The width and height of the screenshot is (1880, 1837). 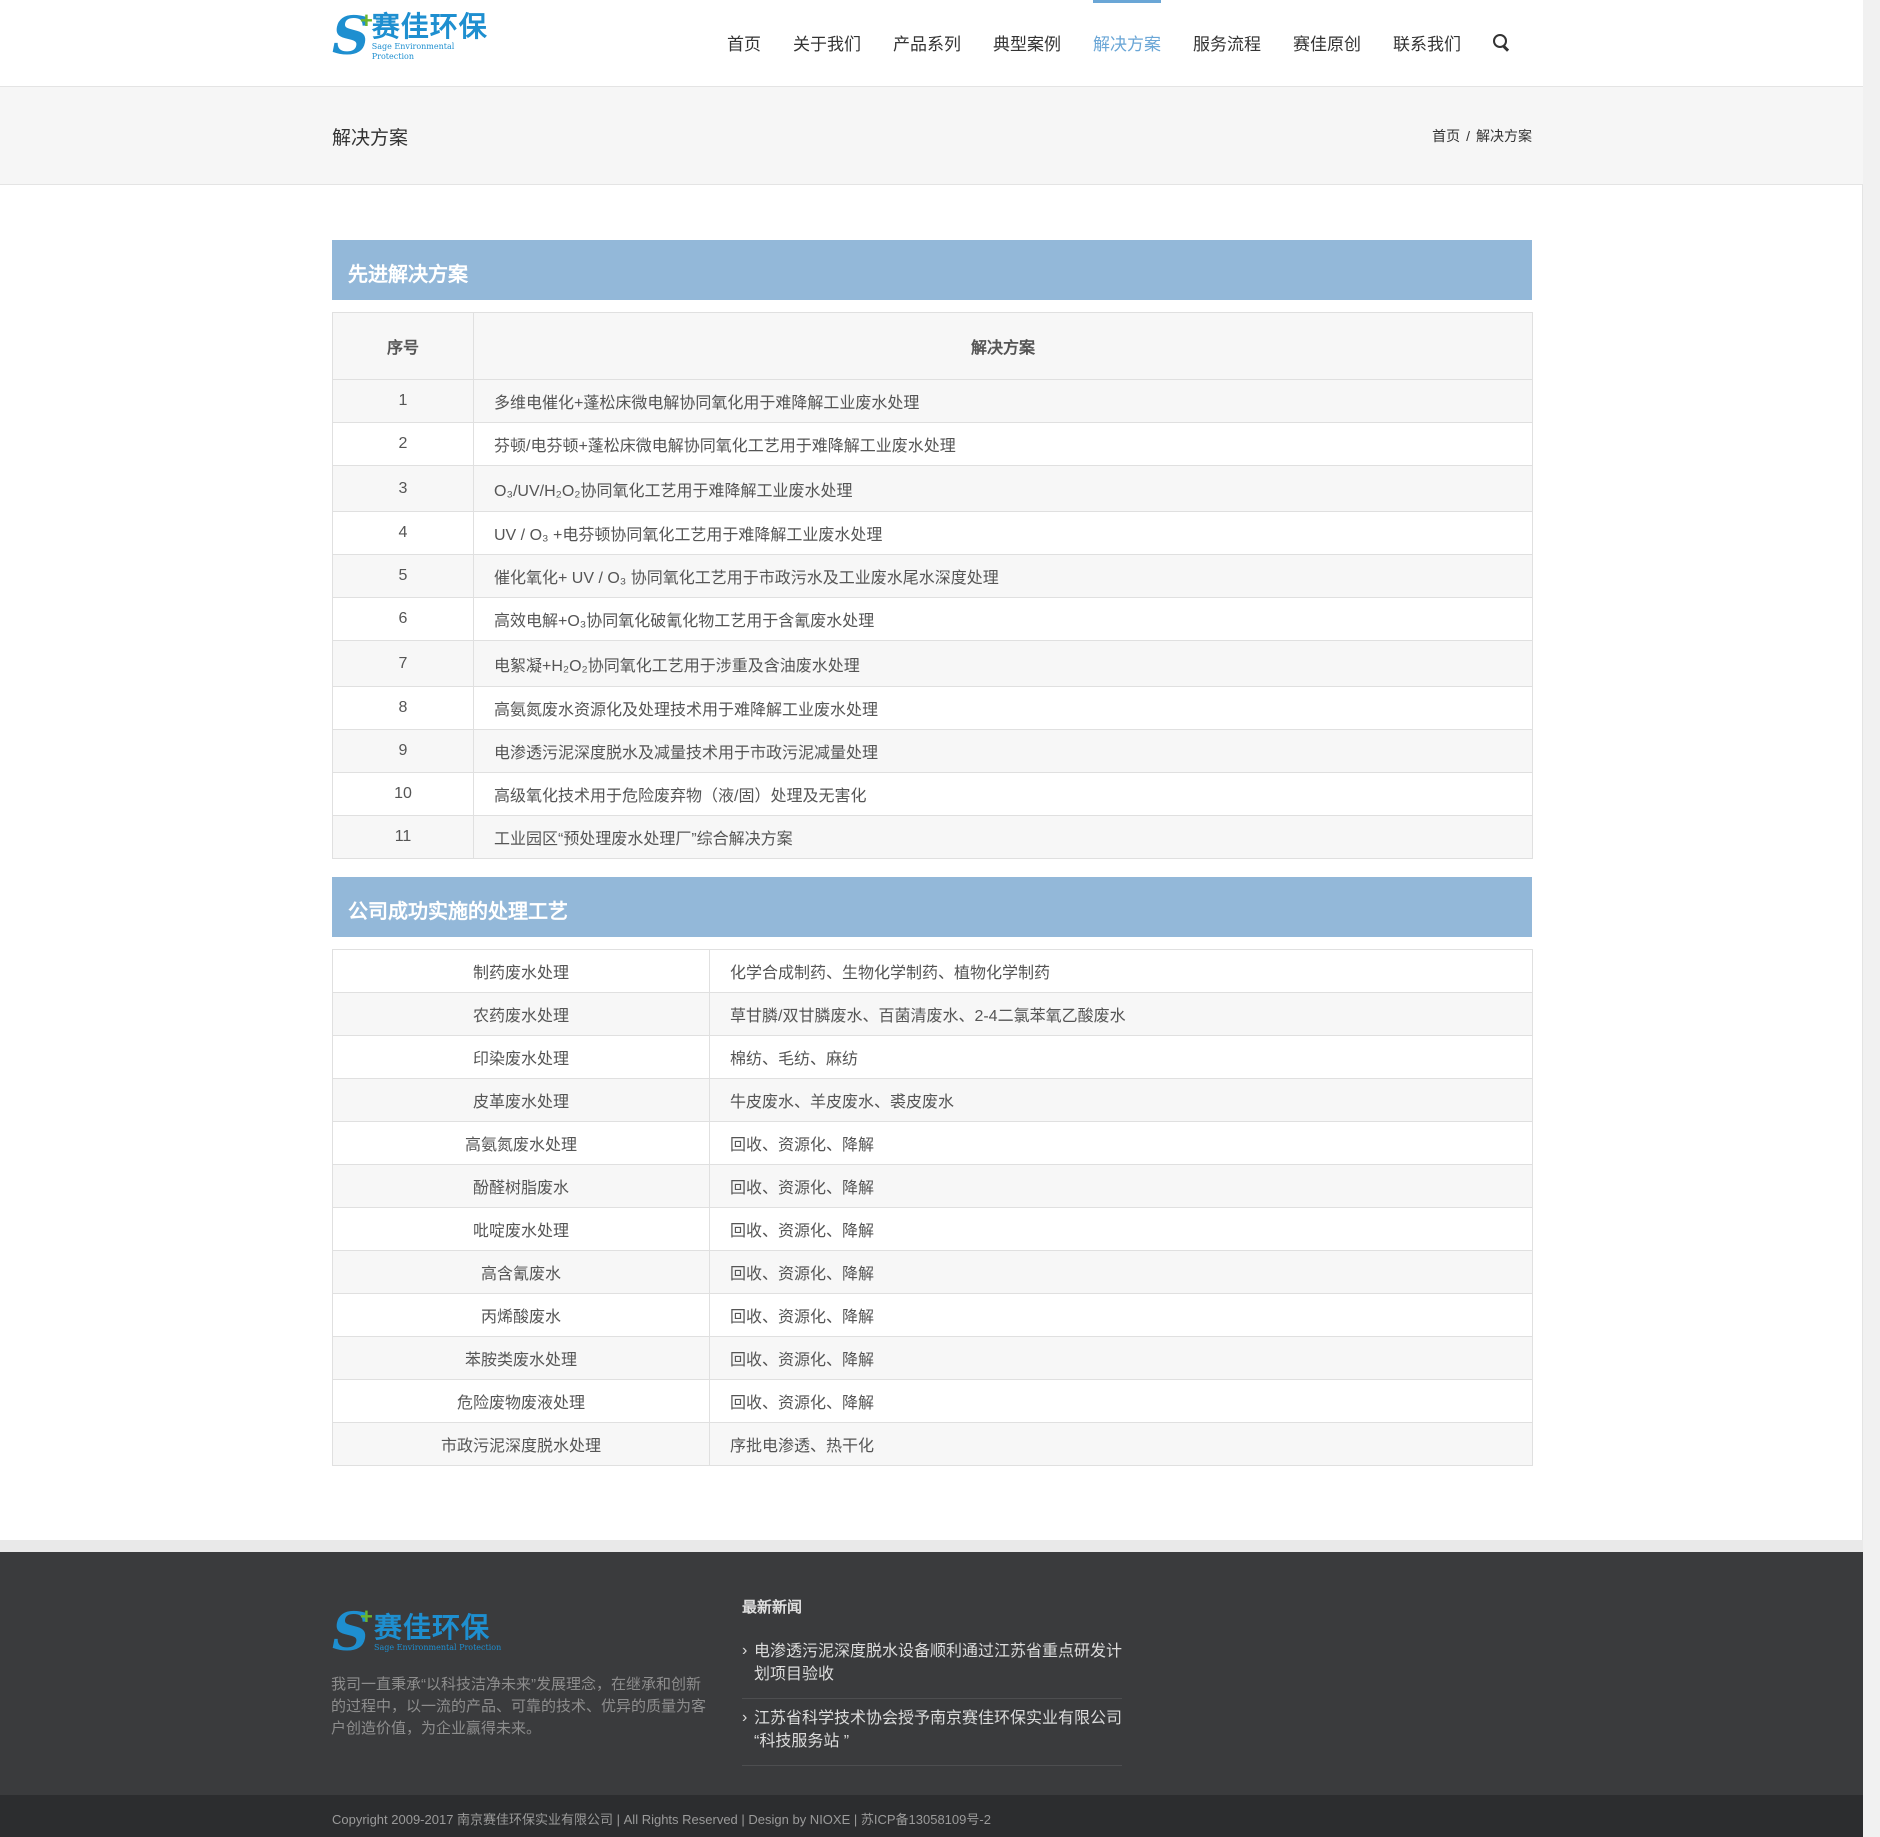 I want to click on row-number: 6, so click(x=403, y=619).